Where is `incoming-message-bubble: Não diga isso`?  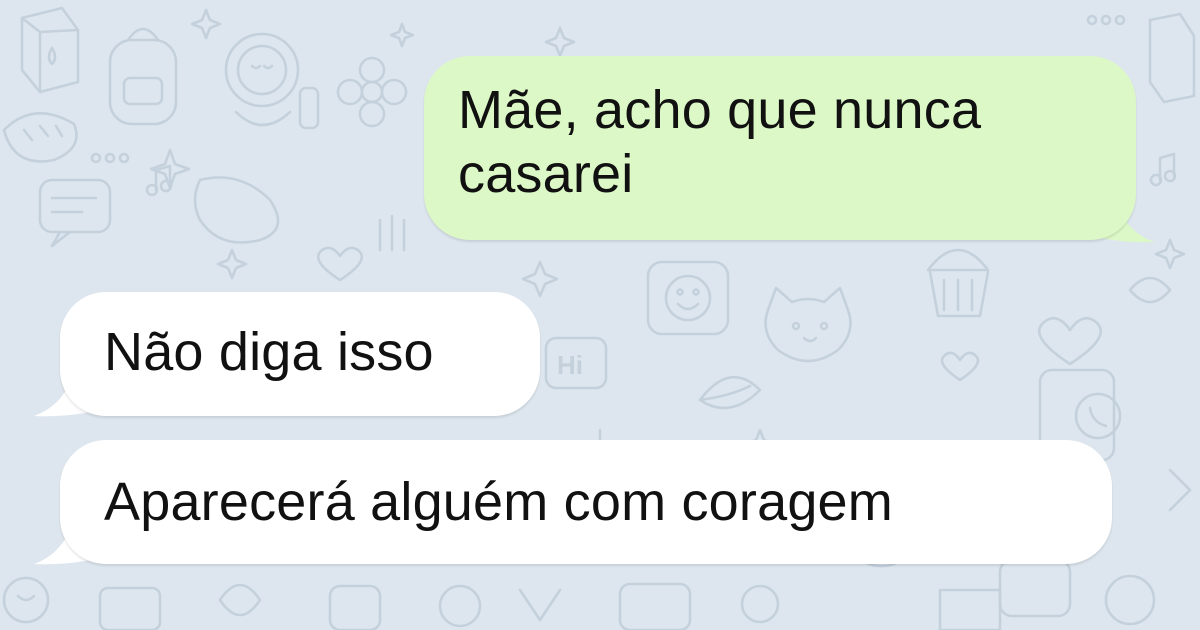
incoming-message-bubble: Não diga isso is located at coordinates (300, 354).